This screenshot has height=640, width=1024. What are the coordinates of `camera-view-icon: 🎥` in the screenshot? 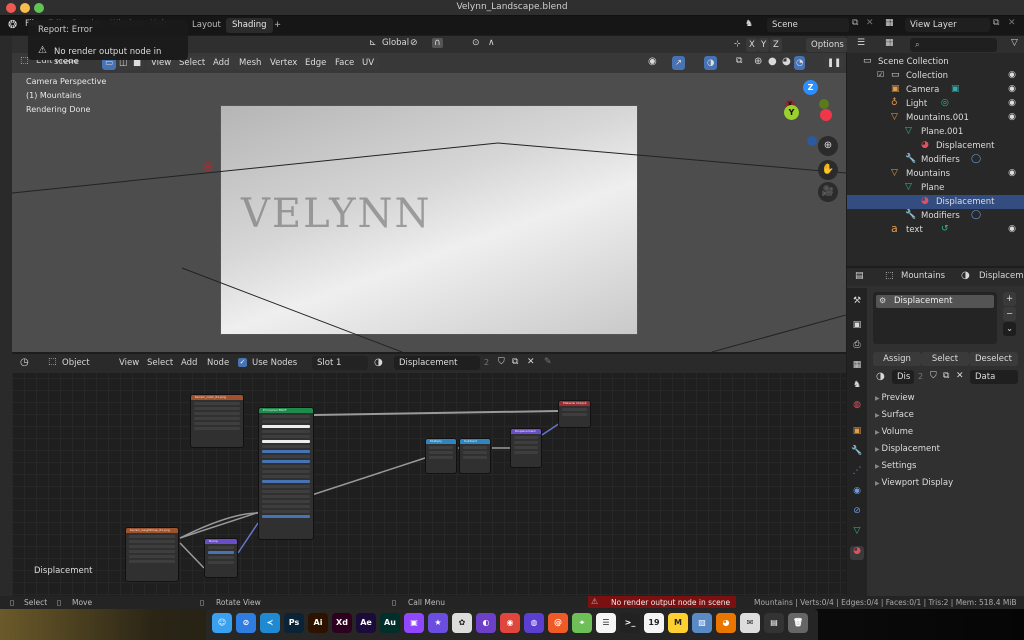 It's located at (828, 192).